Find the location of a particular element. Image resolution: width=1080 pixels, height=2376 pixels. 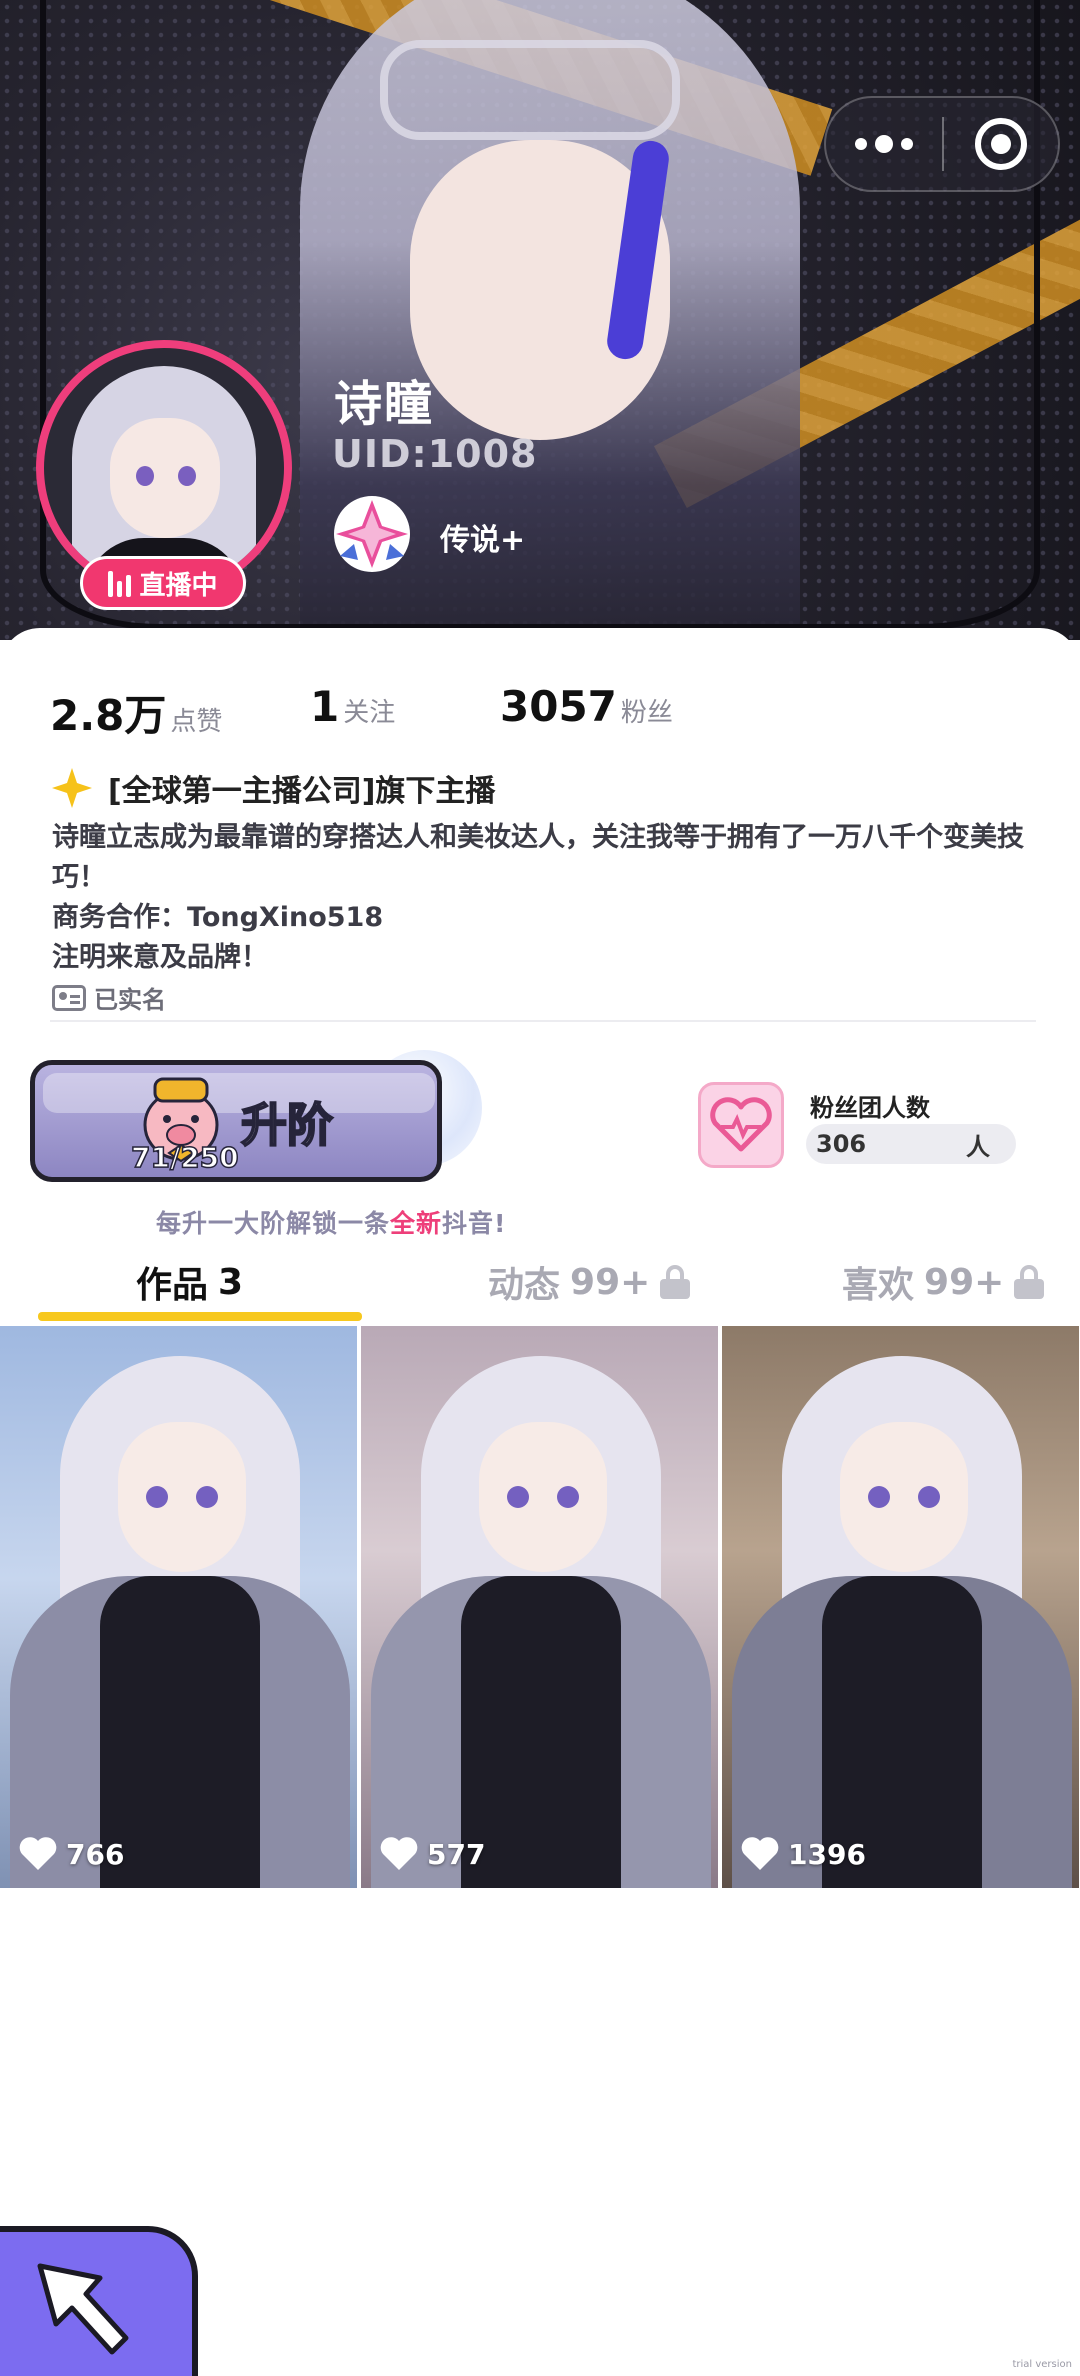

likes-label: 点赞 is located at coordinates (196, 722).